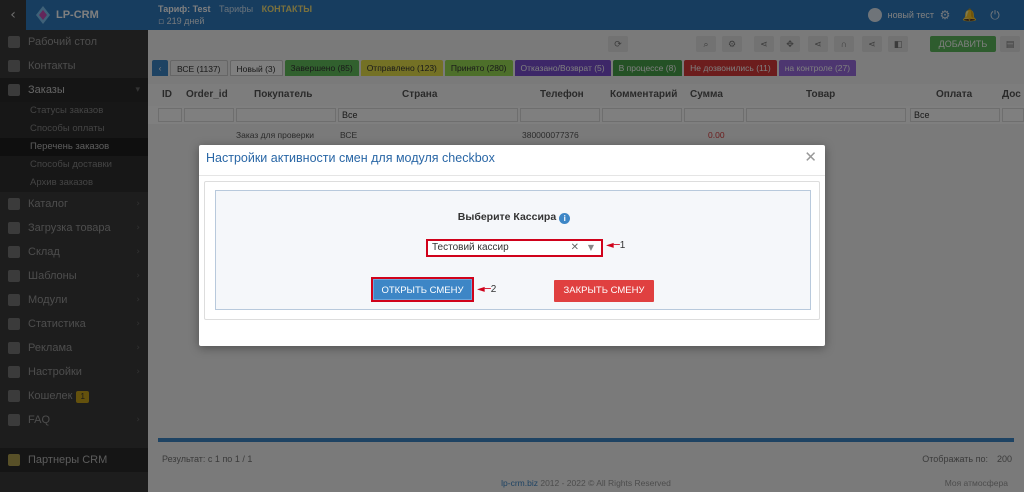  I want to click on modal-divider, so click(512, 175).